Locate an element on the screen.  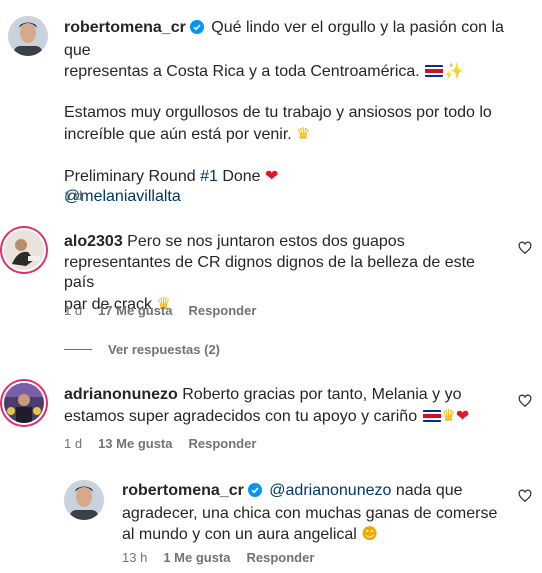
heart-eyes-emoji: ☻ is located at coordinates (369, 533).